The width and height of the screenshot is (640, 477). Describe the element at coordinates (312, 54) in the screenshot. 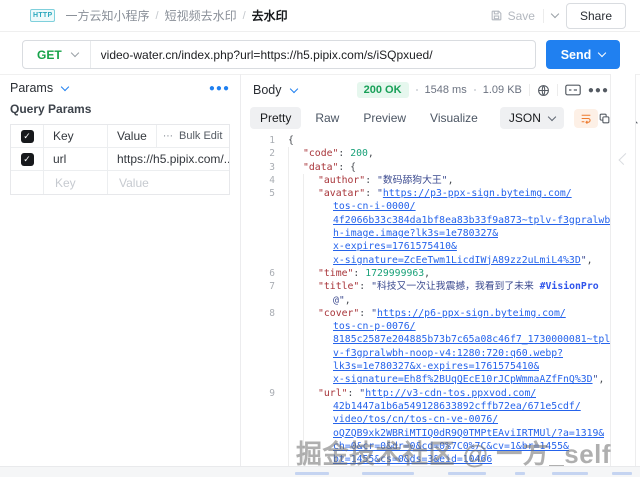

I see `url-input` at that location.